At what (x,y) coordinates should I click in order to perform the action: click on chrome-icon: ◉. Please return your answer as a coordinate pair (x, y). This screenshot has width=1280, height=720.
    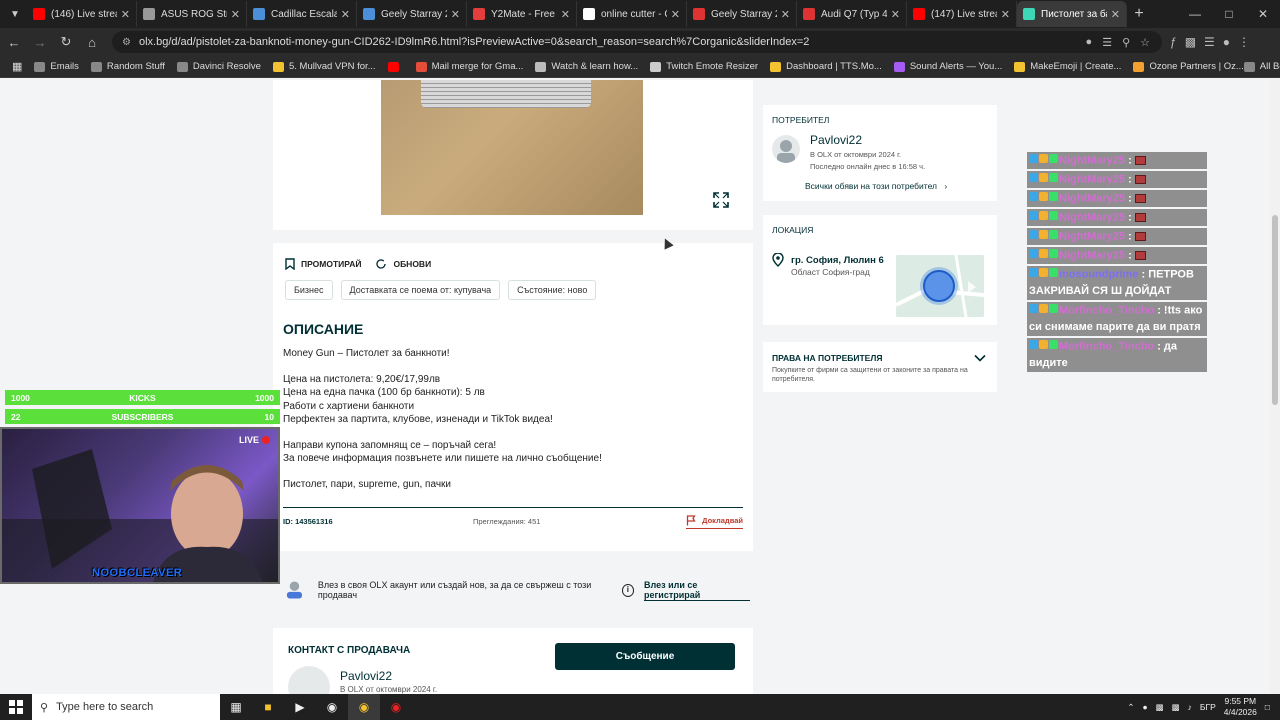
    Looking at the image, I should click on (364, 707).